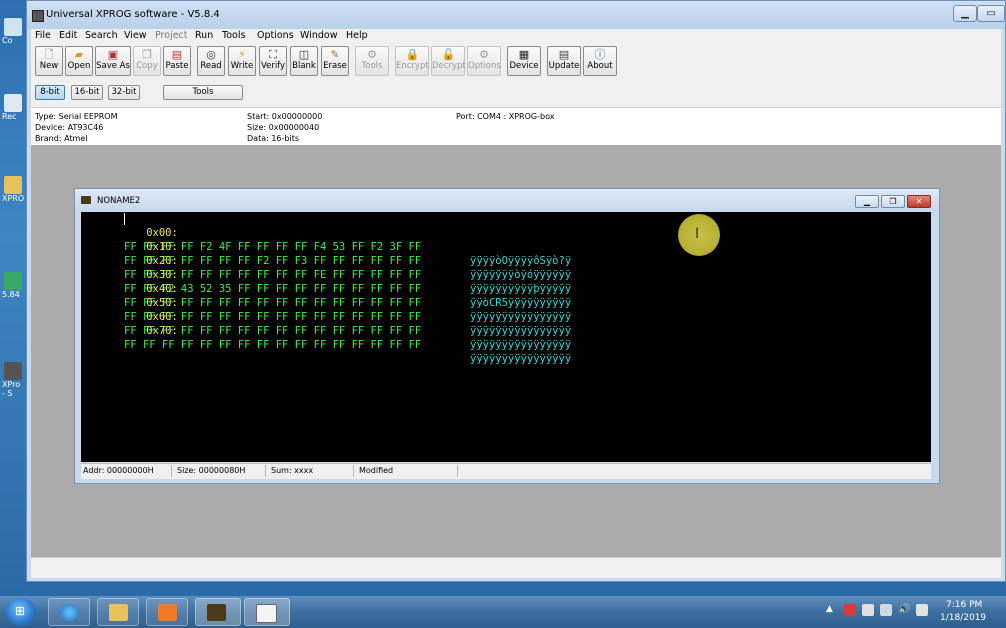 Image resolution: width=1006 pixels, height=628 pixels. Describe the element at coordinates (600, 61) in the screenshot. I see `about-button: ⓘ About` at that location.